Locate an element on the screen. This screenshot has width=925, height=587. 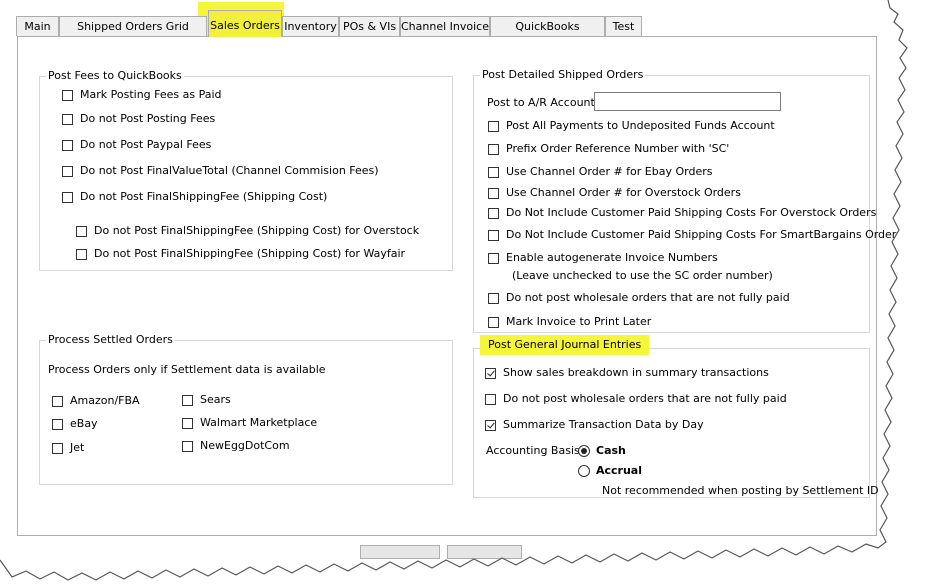
newegg-checkbox is located at coordinates (187, 446).